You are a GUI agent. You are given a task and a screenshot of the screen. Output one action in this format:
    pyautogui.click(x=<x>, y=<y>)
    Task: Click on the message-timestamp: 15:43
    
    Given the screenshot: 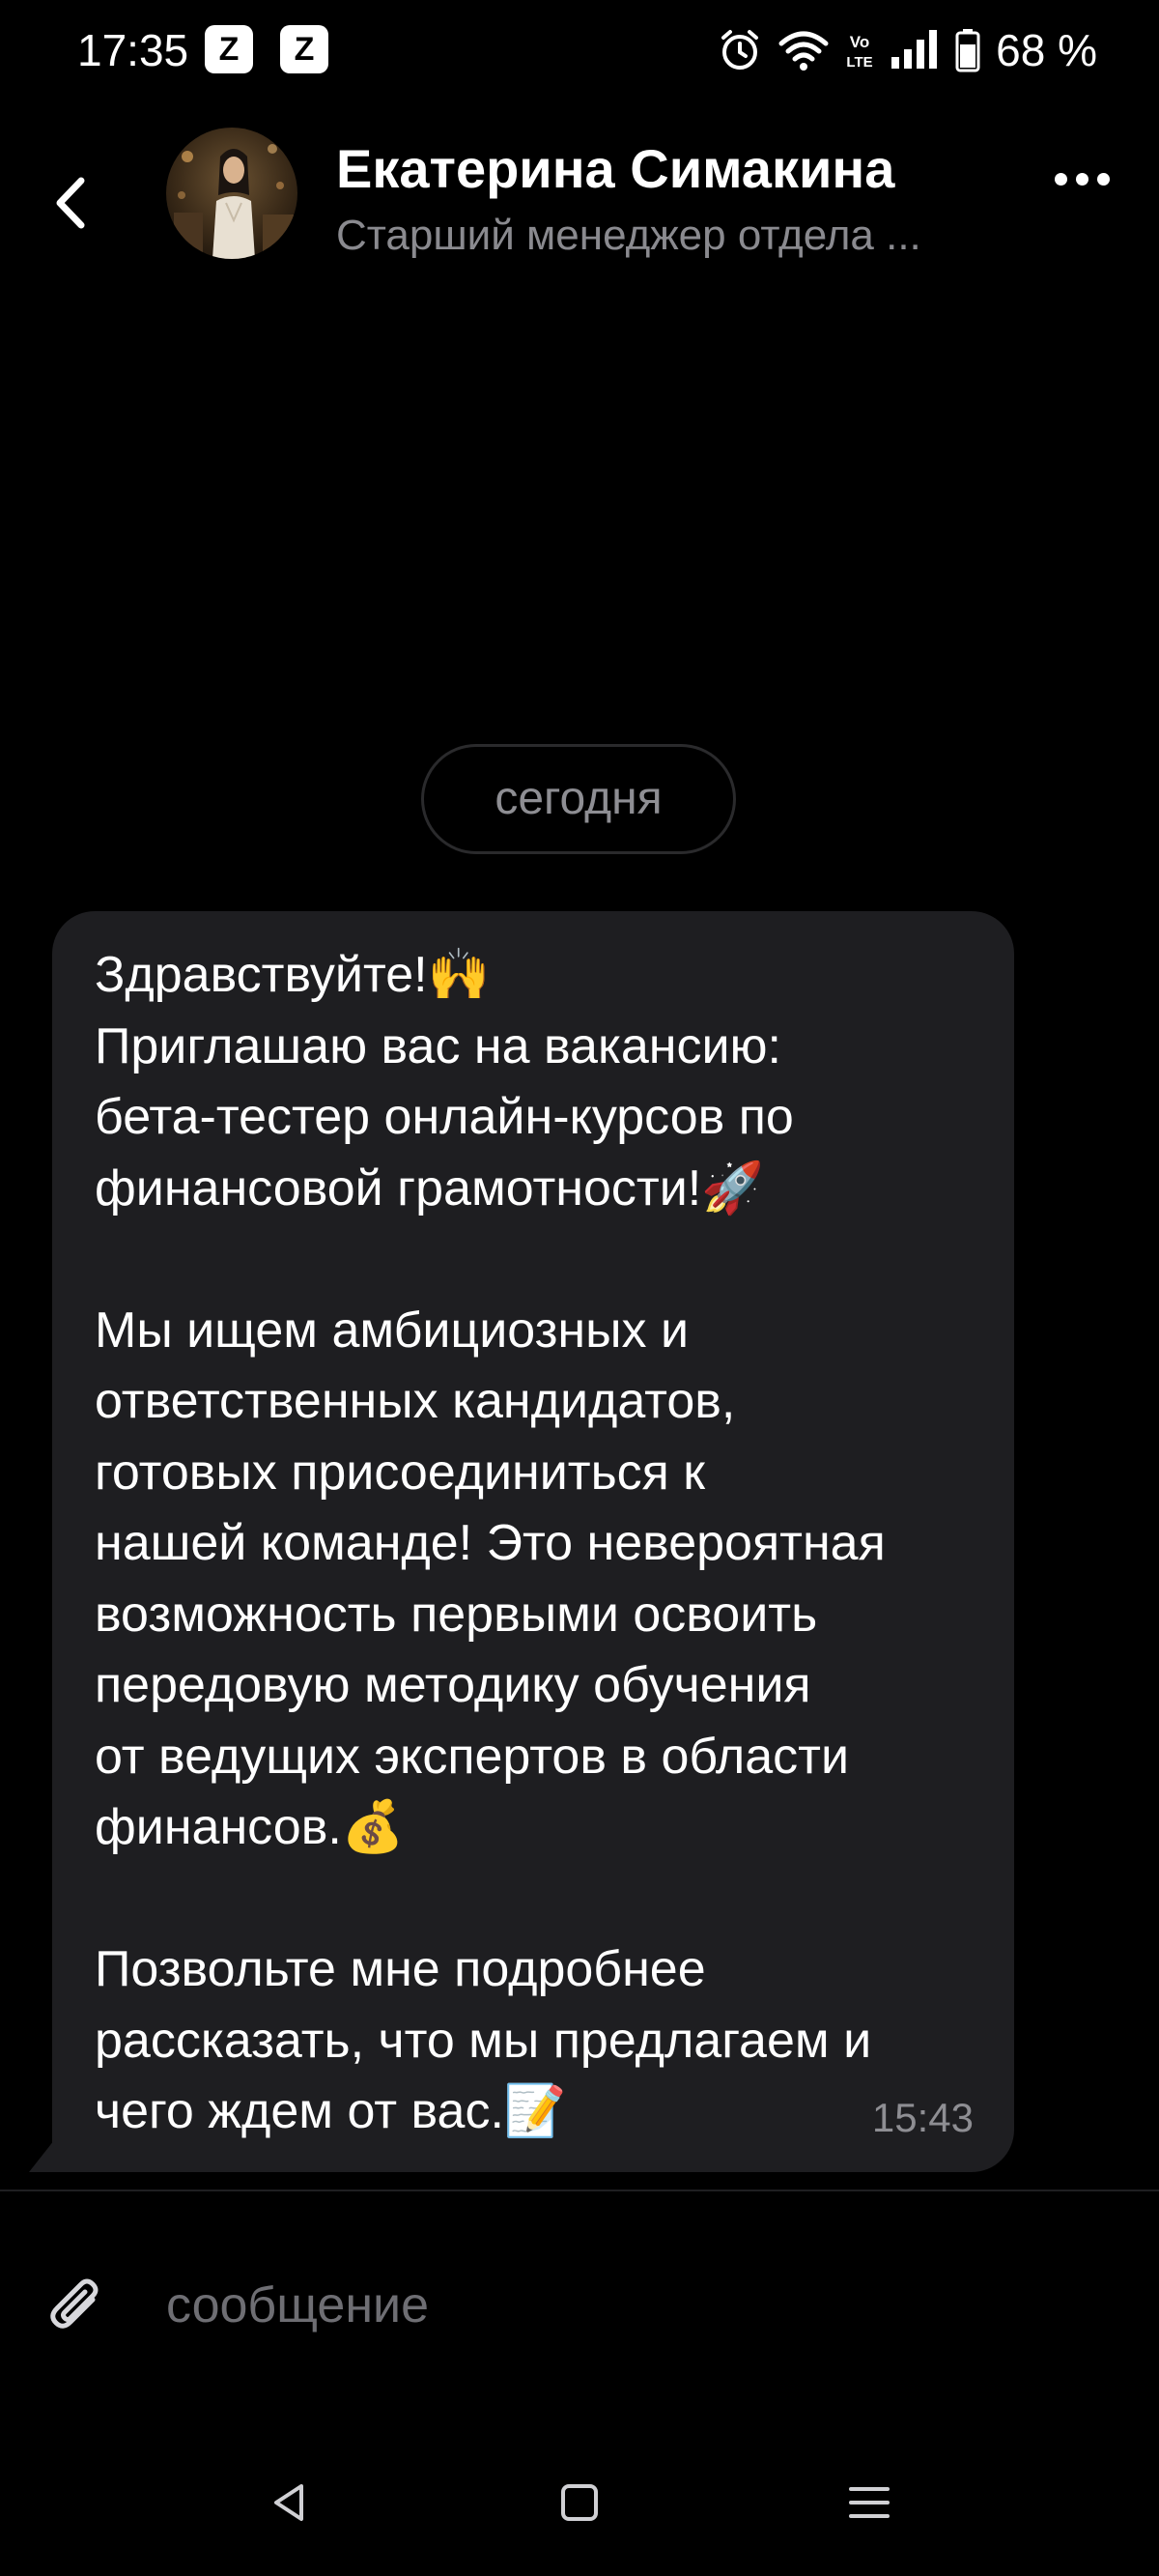 What is the action you would take?
    pyautogui.click(x=922, y=2118)
    